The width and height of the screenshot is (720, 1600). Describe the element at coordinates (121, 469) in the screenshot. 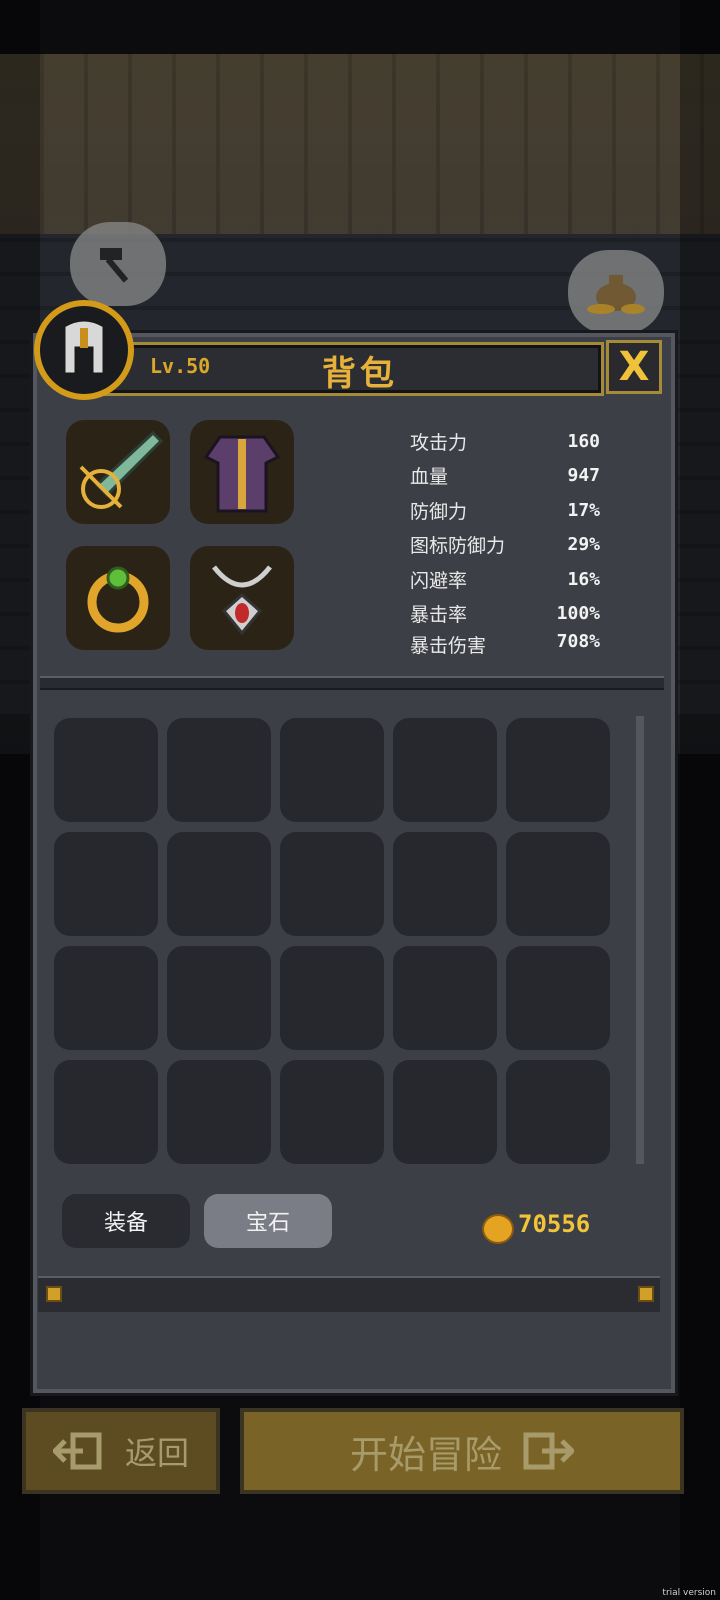

I see `sword-icon` at that location.